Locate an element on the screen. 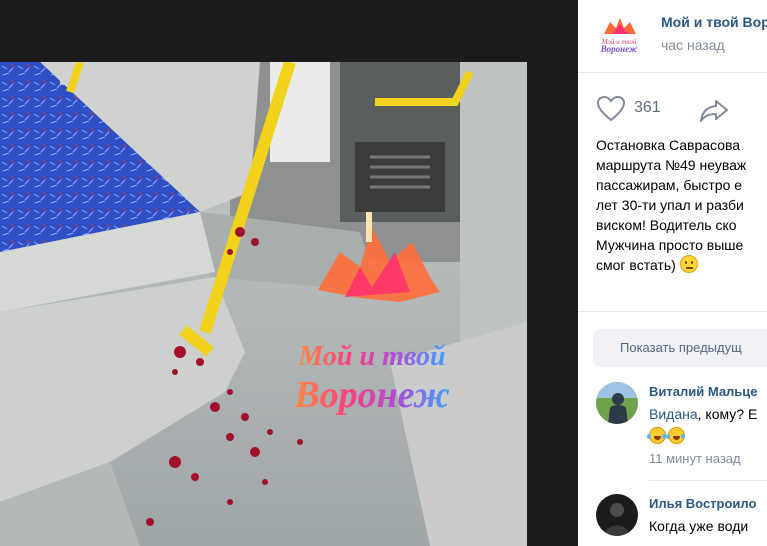  post-time: час назад is located at coordinates (693, 45).